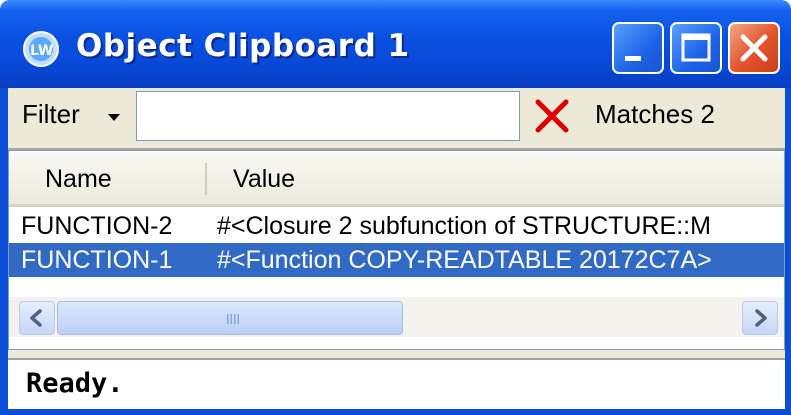 The width and height of the screenshot is (791, 415). Describe the element at coordinates (51, 114) in the screenshot. I see `filter-label: Filter` at that location.